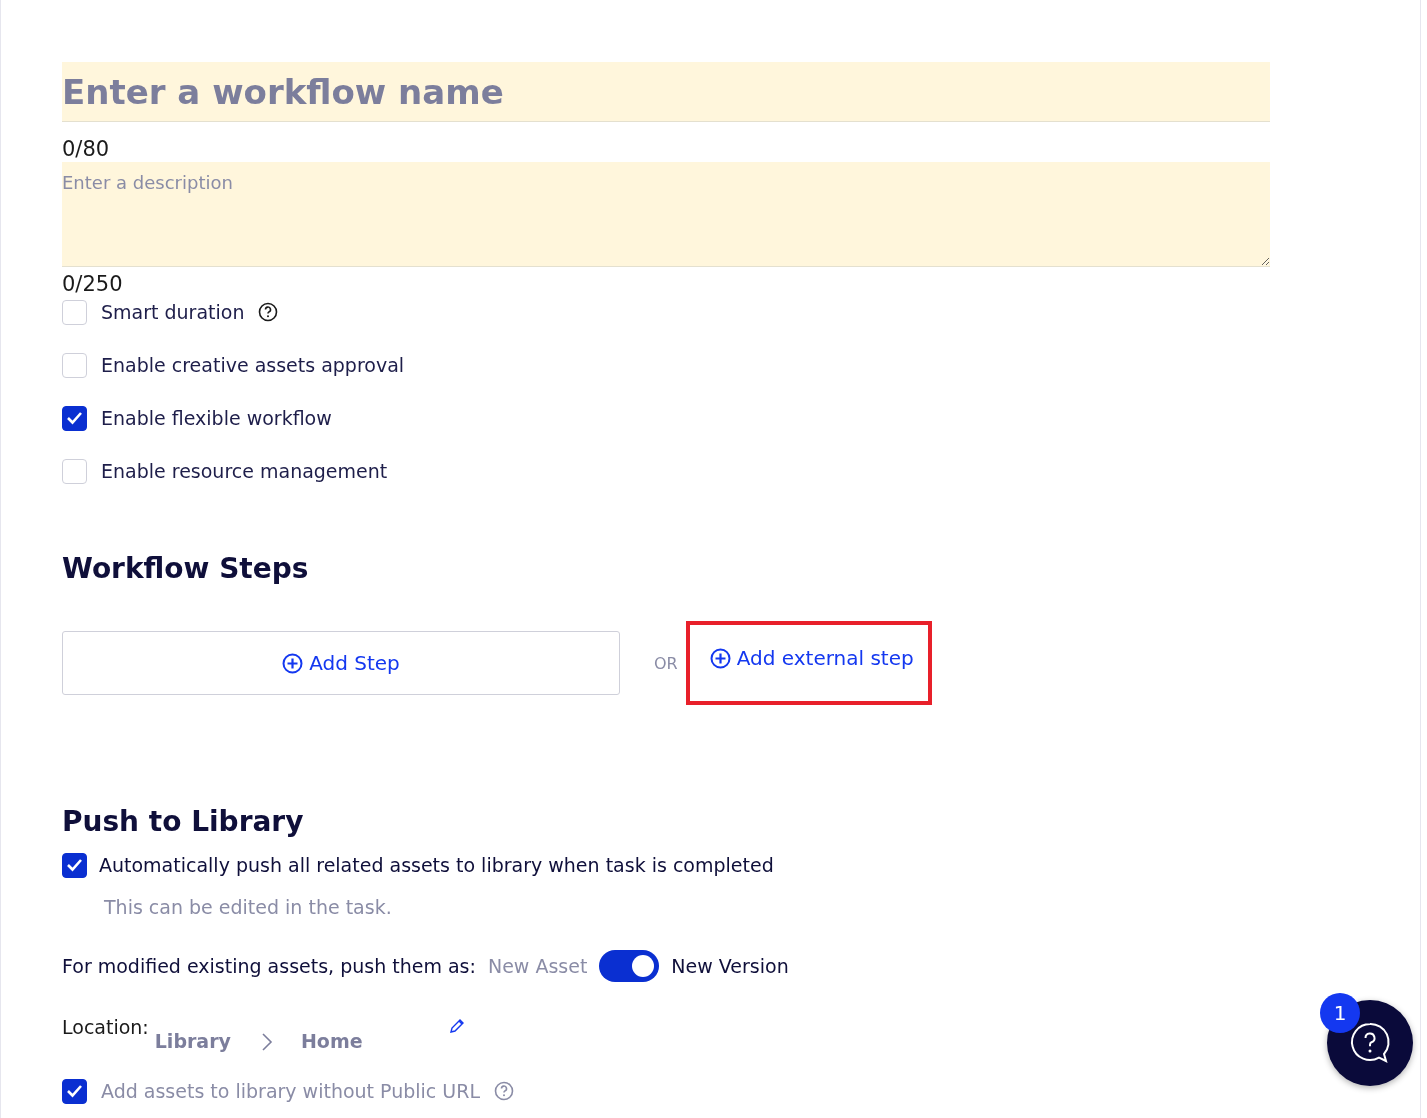 Image resolution: width=1427 pixels, height=1118 pixels. Describe the element at coordinates (185, 568) in the screenshot. I see `section-heading: Workflow Steps` at that location.